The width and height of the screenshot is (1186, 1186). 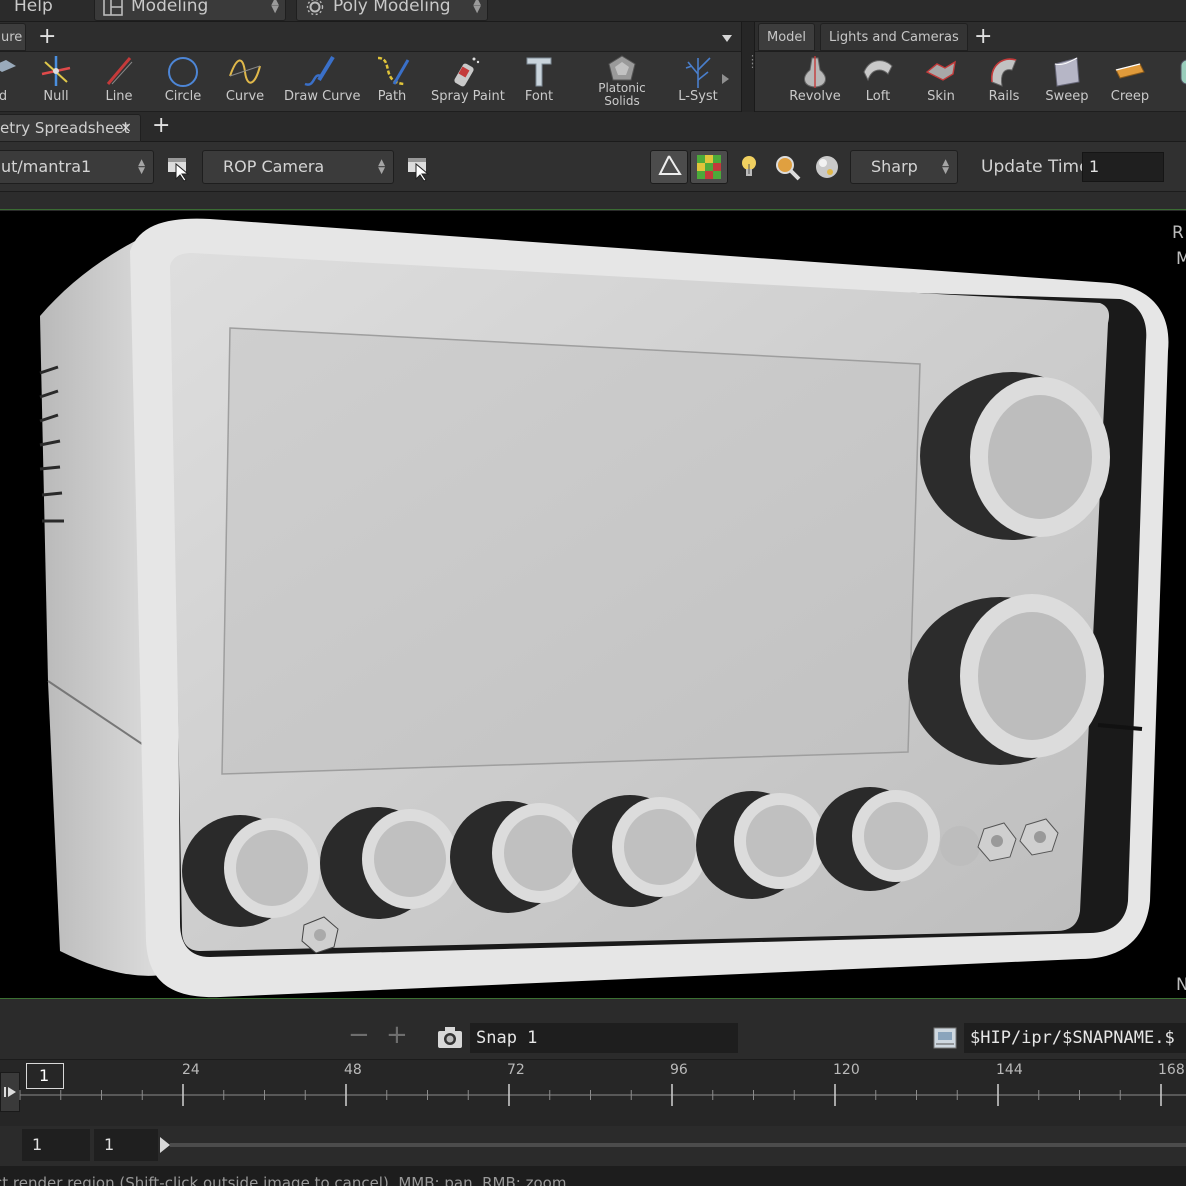 I want to click on tool-spray-paint: Spray Paint, so click(x=468, y=82).